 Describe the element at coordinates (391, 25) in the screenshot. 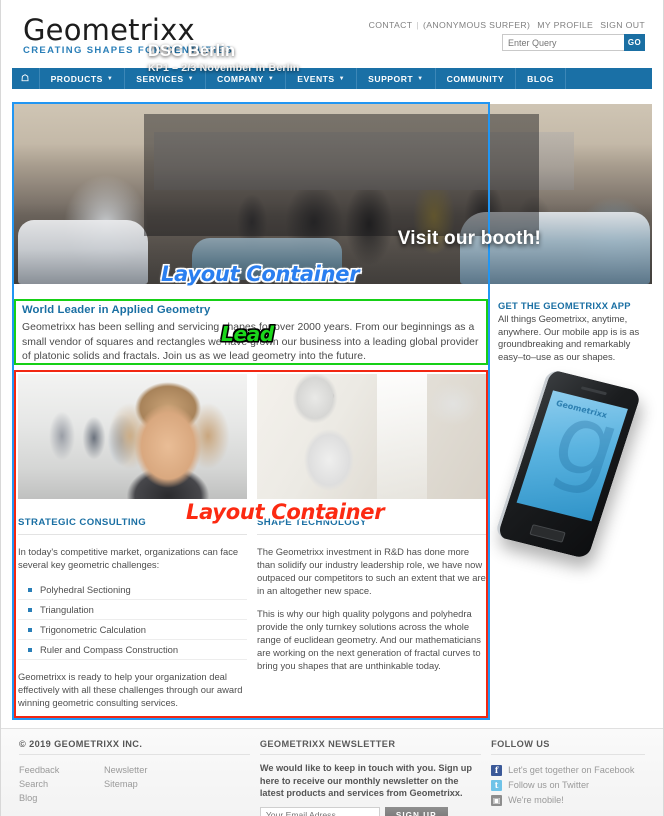

I see `contact-link: CONTACT` at that location.